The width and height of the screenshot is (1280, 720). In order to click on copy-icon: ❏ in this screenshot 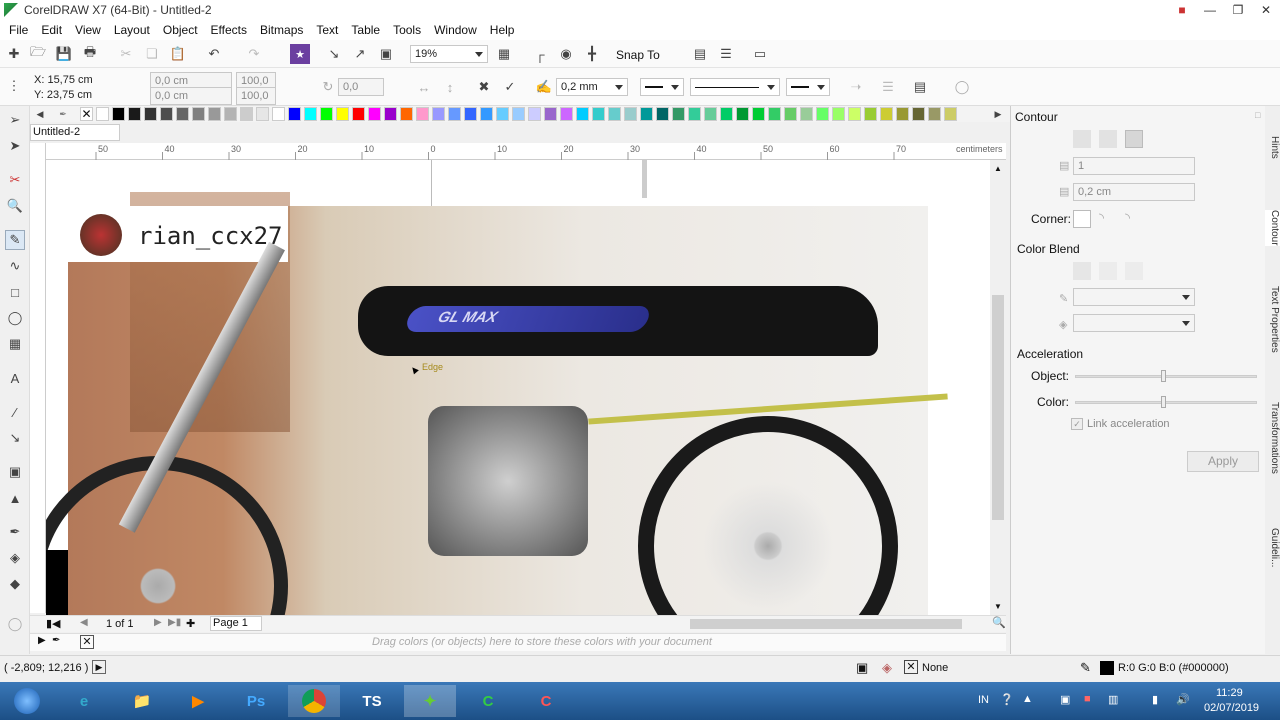, I will do `click(152, 54)`.